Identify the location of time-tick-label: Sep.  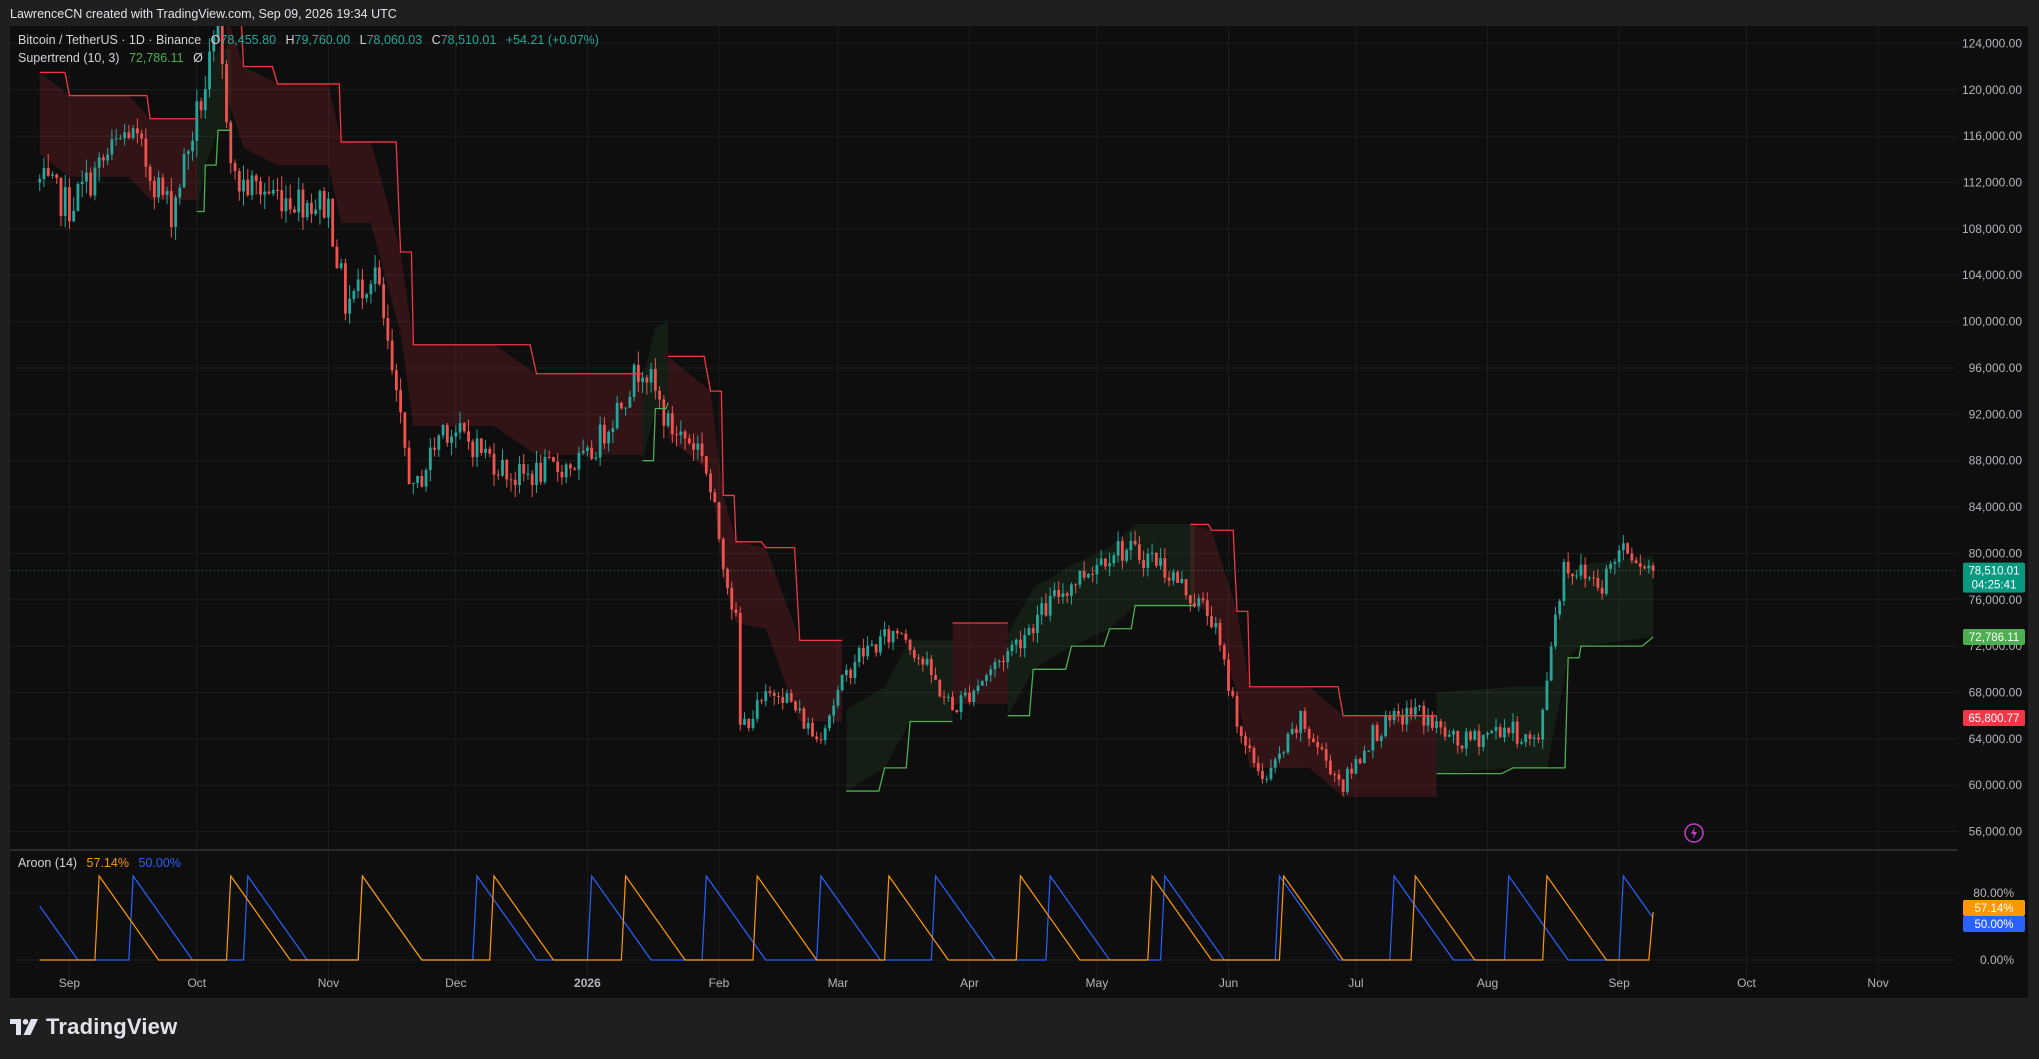
(1619, 983).